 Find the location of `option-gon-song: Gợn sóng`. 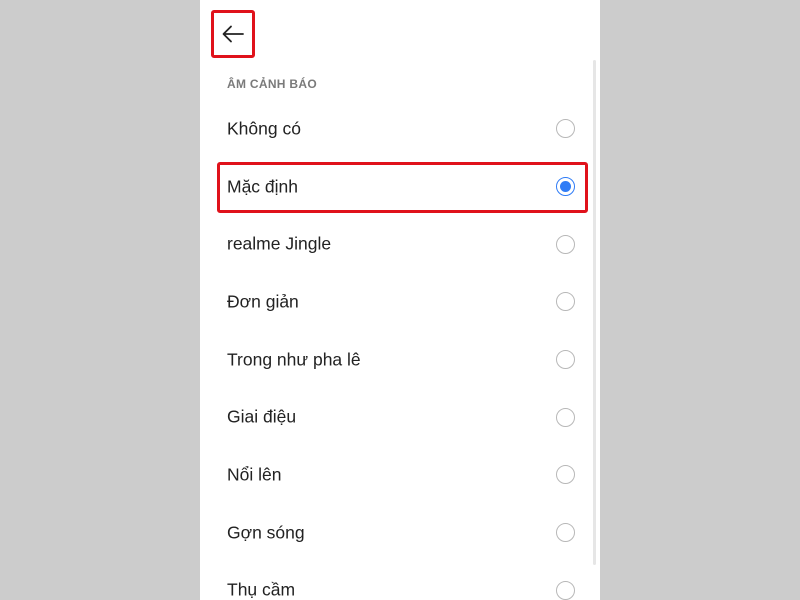

option-gon-song: Gợn sóng is located at coordinates (400, 533).